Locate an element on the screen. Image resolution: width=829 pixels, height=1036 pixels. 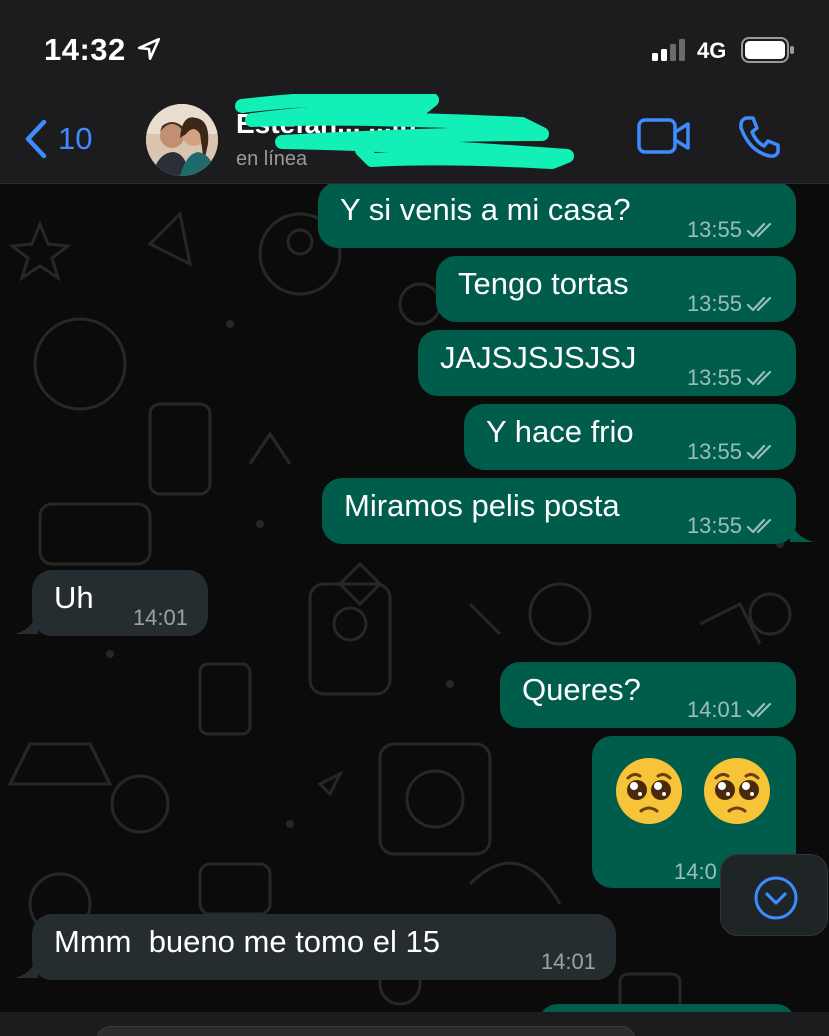
message-bubble-outgoing: Y si venis a mi casa? 13:55 is located at coordinates (557, 216).